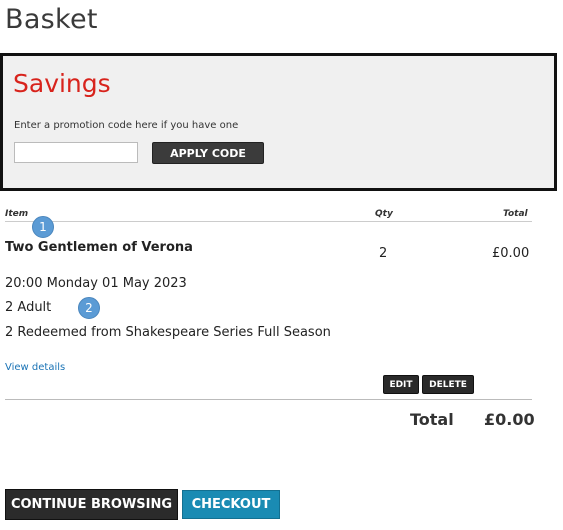  I want to click on total-value: £0.00, so click(509, 419).